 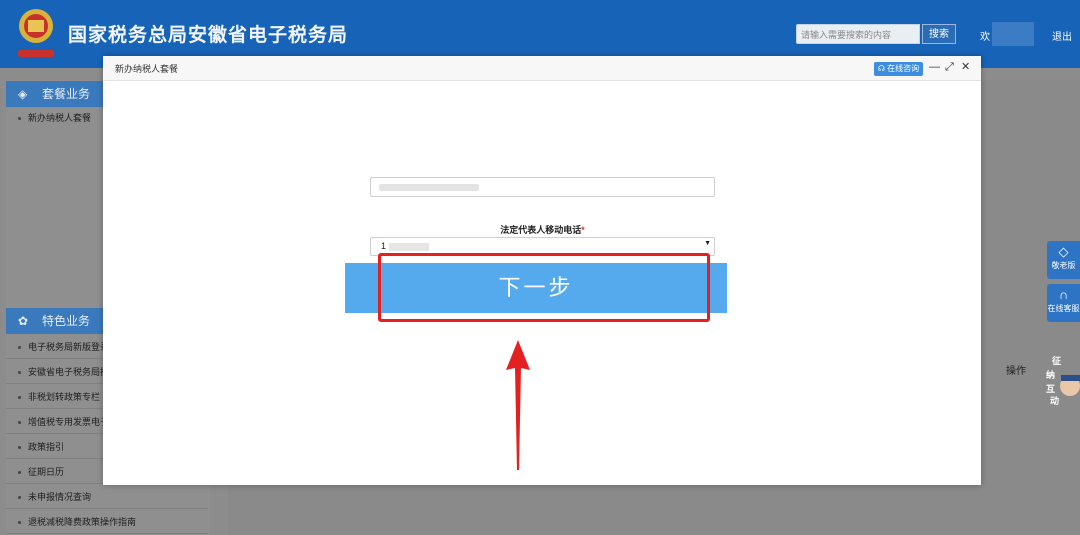 What do you see at coordinates (934, 67) in the screenshot?
I see `minimize-icon: —` at bounding box center [934, 67].